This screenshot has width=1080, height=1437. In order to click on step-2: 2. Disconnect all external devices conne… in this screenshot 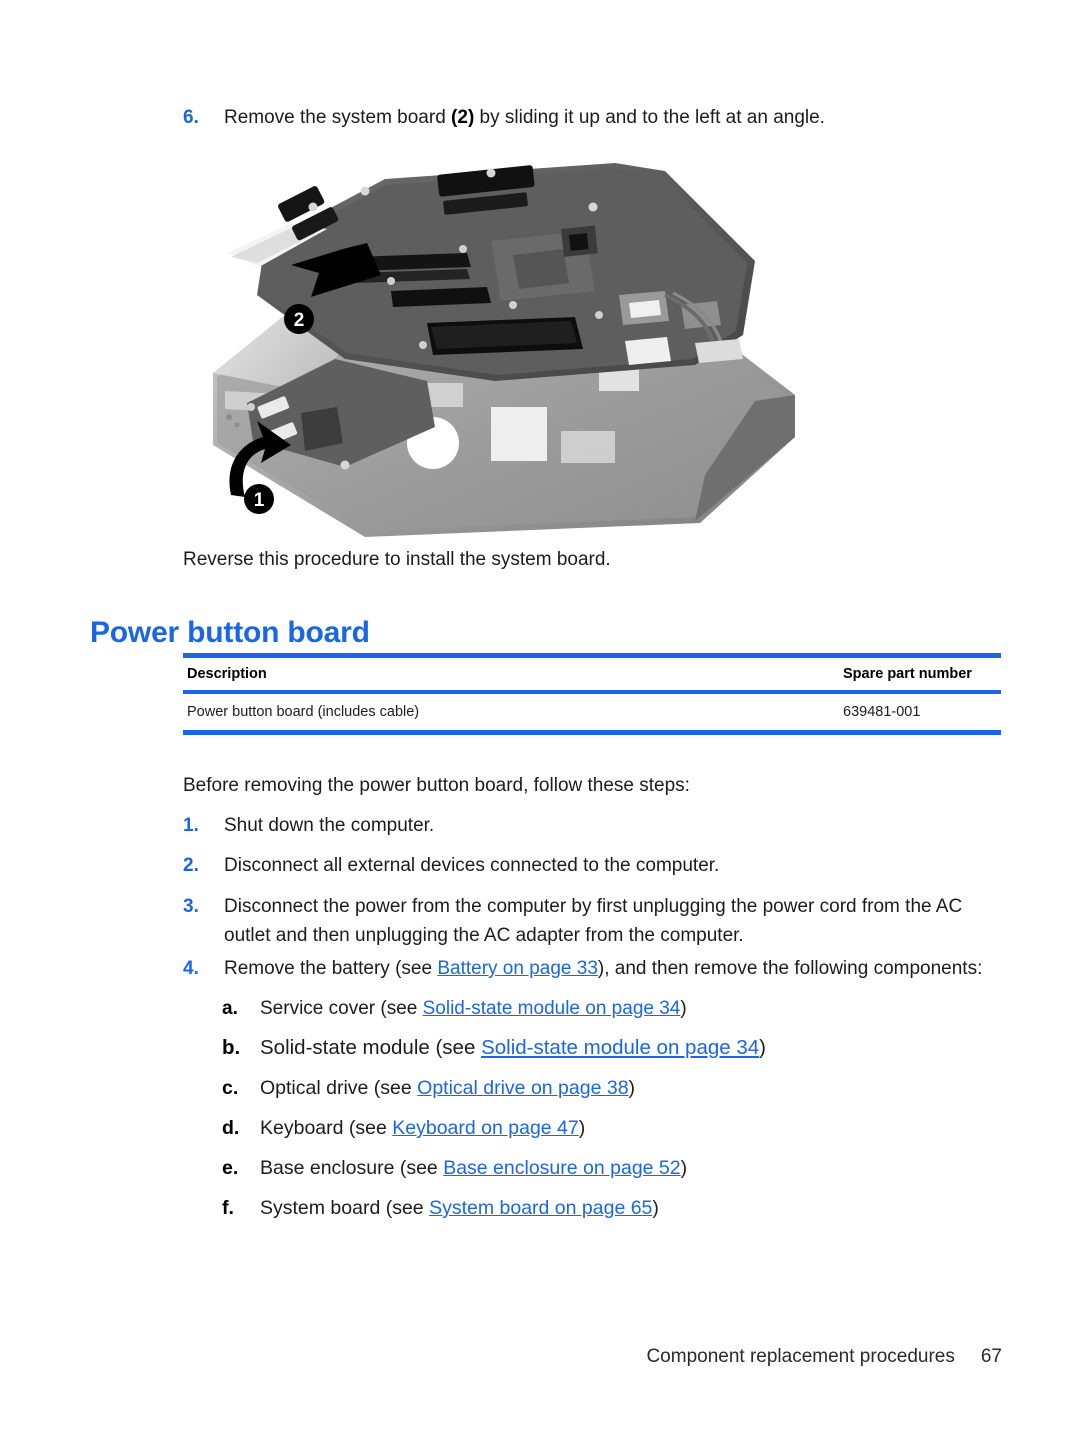, I will do `click(573, 865)`.